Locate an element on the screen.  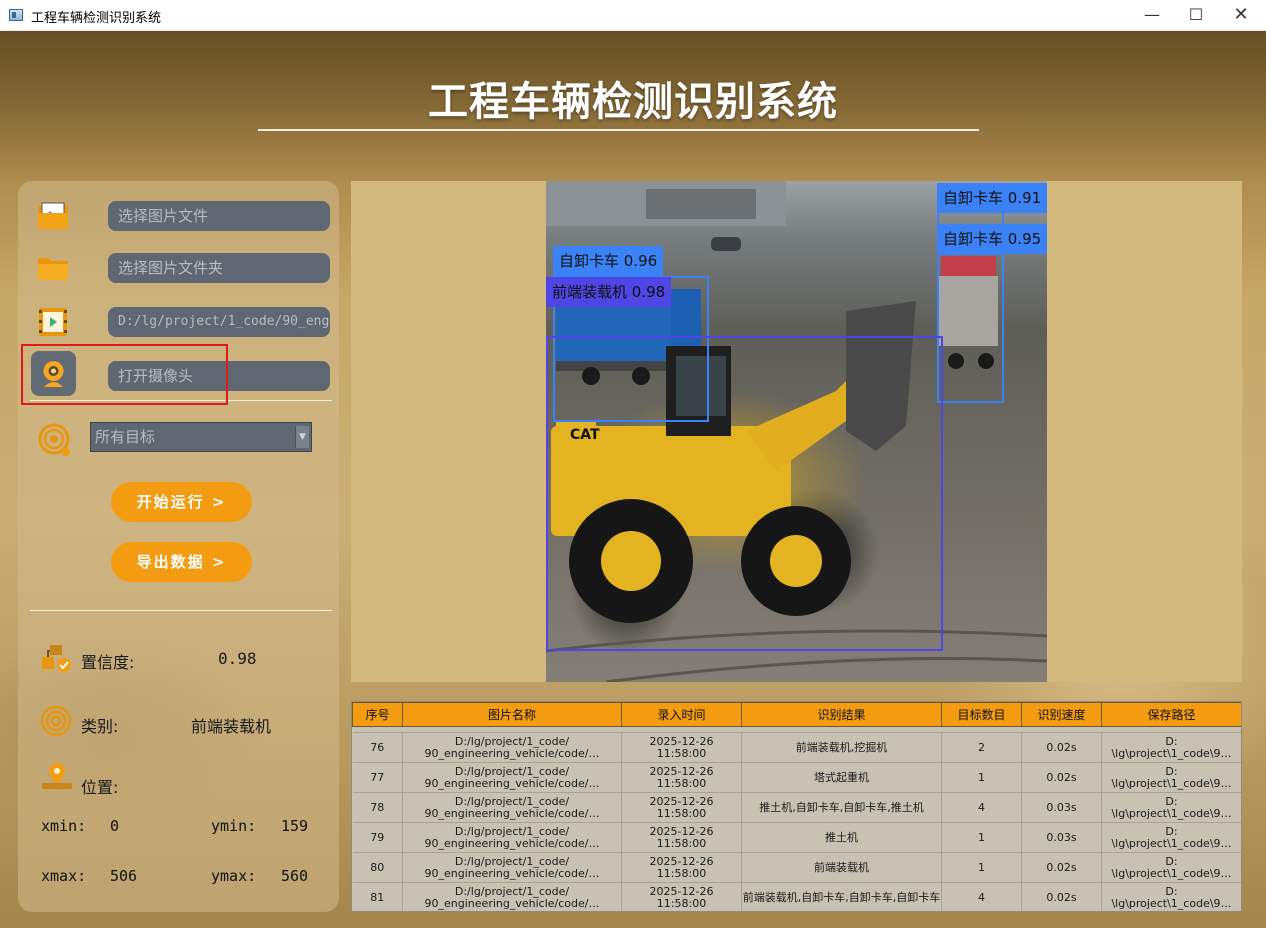
column-header: 识别速度 is located at coordinates (1061, 714).